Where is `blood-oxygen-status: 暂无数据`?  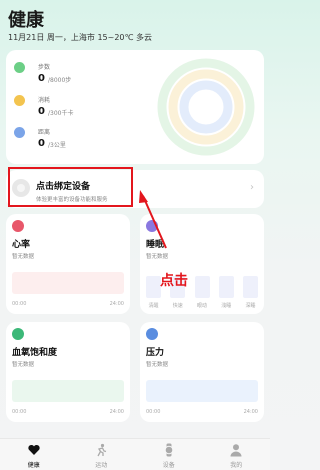 blood-oxygen-status: 暂无数据 is located at coordinates (23, 365).